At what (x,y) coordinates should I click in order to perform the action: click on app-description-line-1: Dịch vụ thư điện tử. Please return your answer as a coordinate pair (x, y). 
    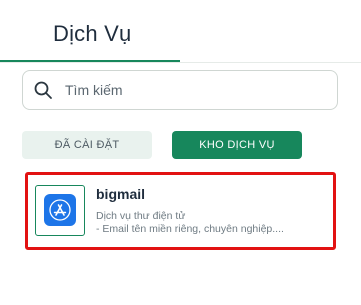
    Looking at the image, I should click on (141, 216).